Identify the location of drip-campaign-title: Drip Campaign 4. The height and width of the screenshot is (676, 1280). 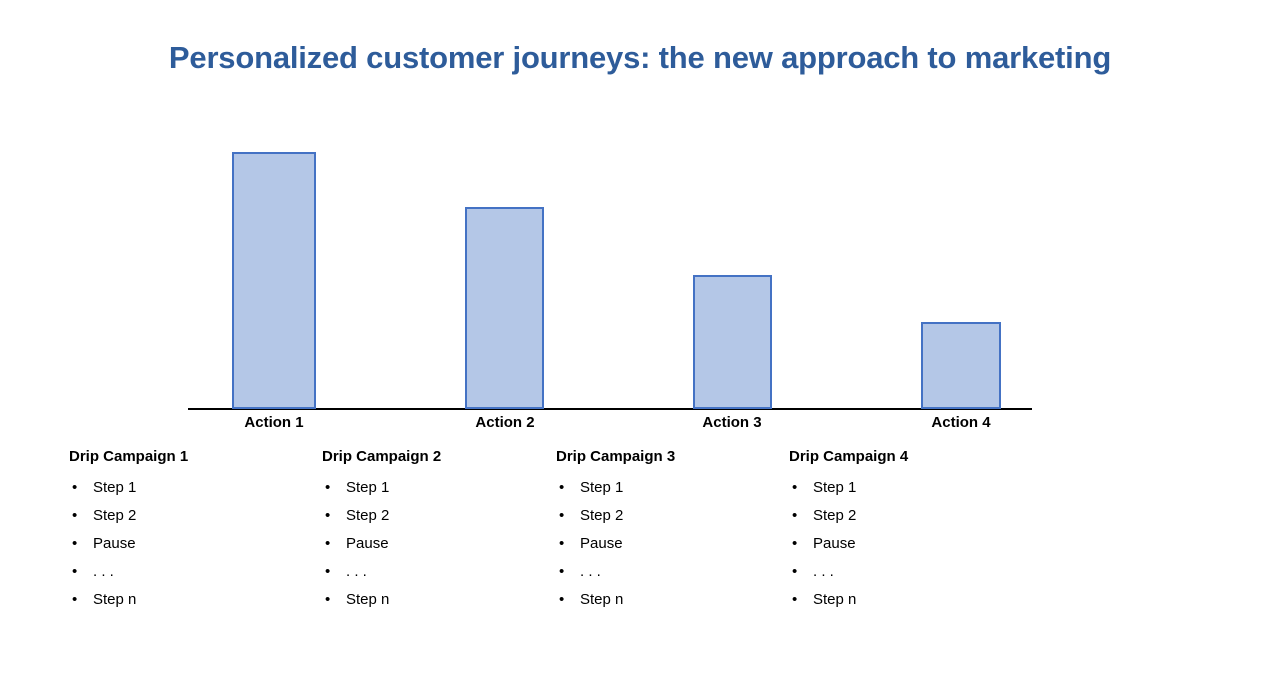
(849, 456).